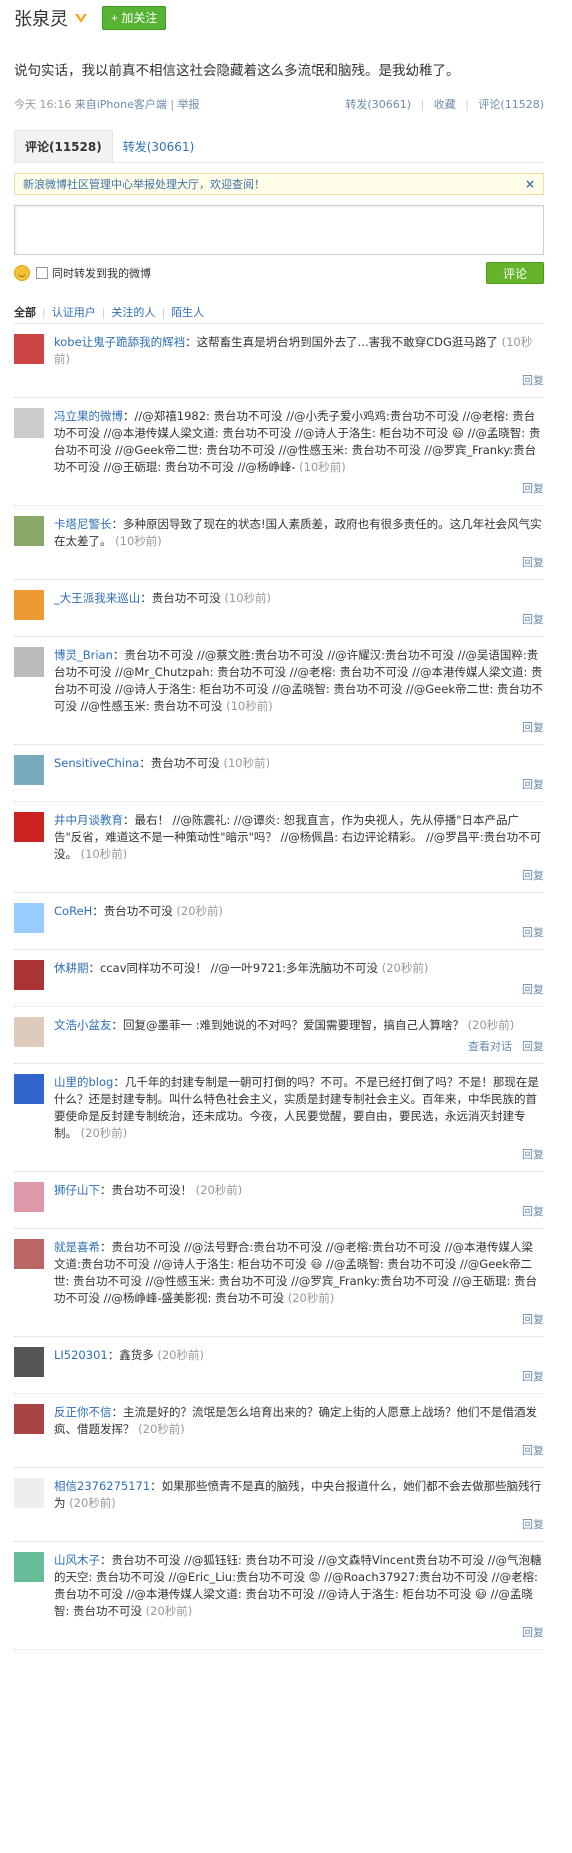  Describe the element at coordinates (245, 763) in the screenshot. I see `comment-time: (10秒前)` at that location.